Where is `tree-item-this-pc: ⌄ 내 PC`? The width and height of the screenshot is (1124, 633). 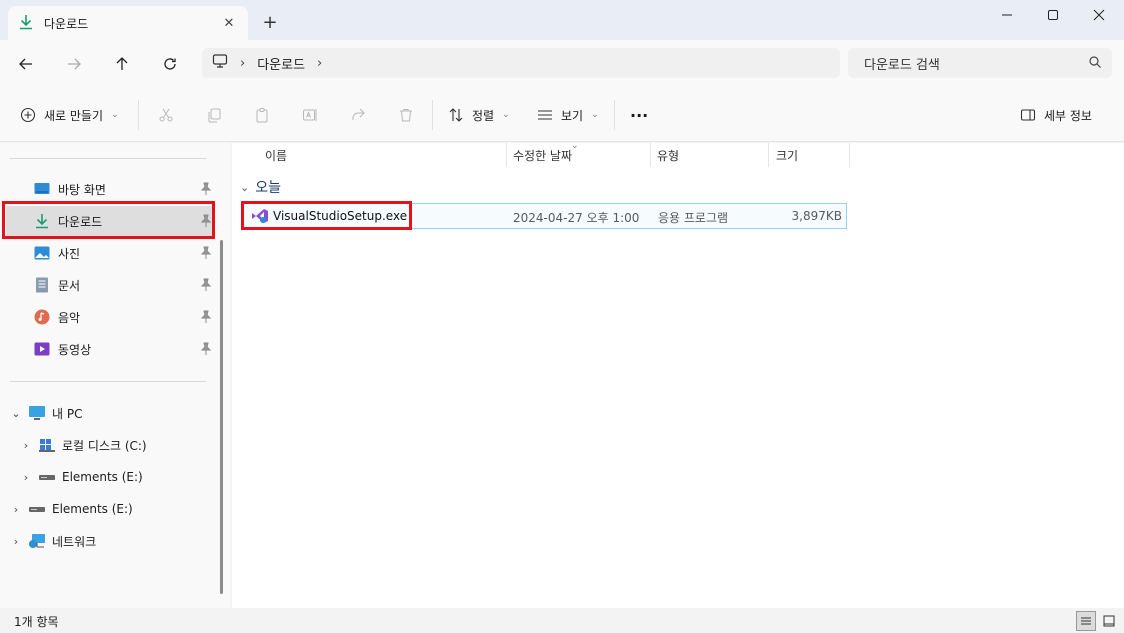 tree-item-this-pc: ⌄ 내 PC is located at coordinates (105, 413).